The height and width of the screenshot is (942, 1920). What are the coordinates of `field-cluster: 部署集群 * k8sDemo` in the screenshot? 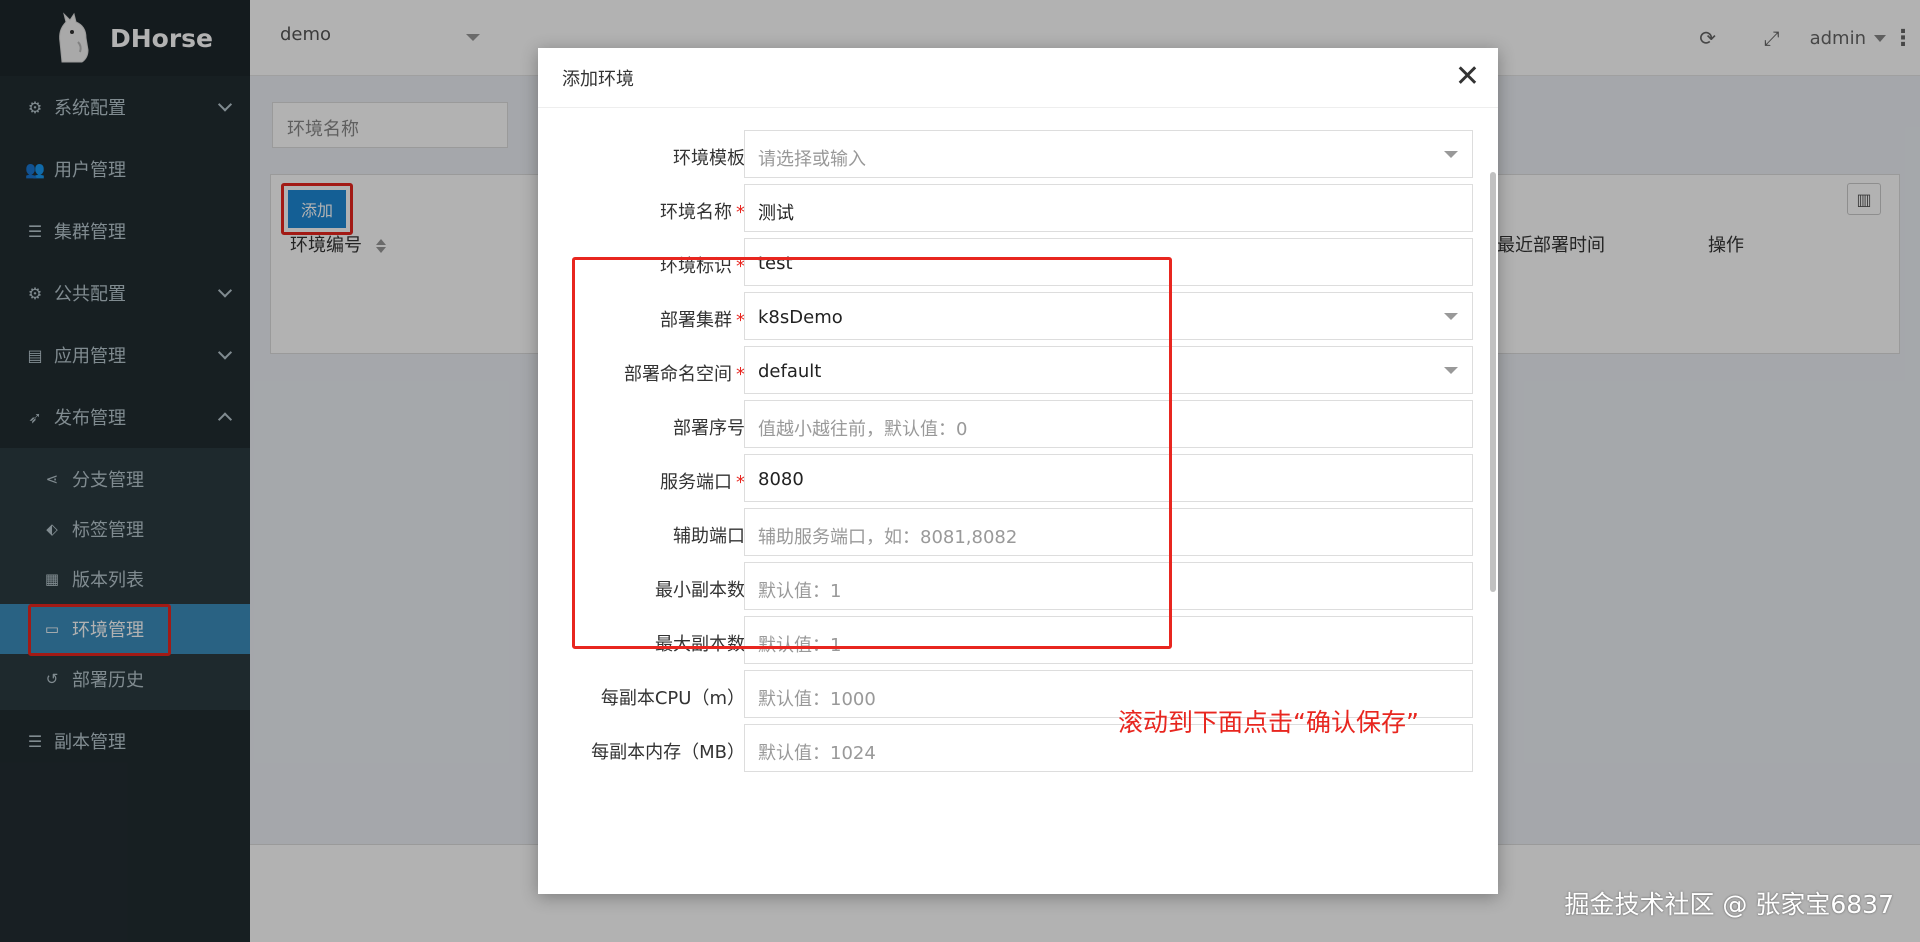 It's located at (1005, 316).